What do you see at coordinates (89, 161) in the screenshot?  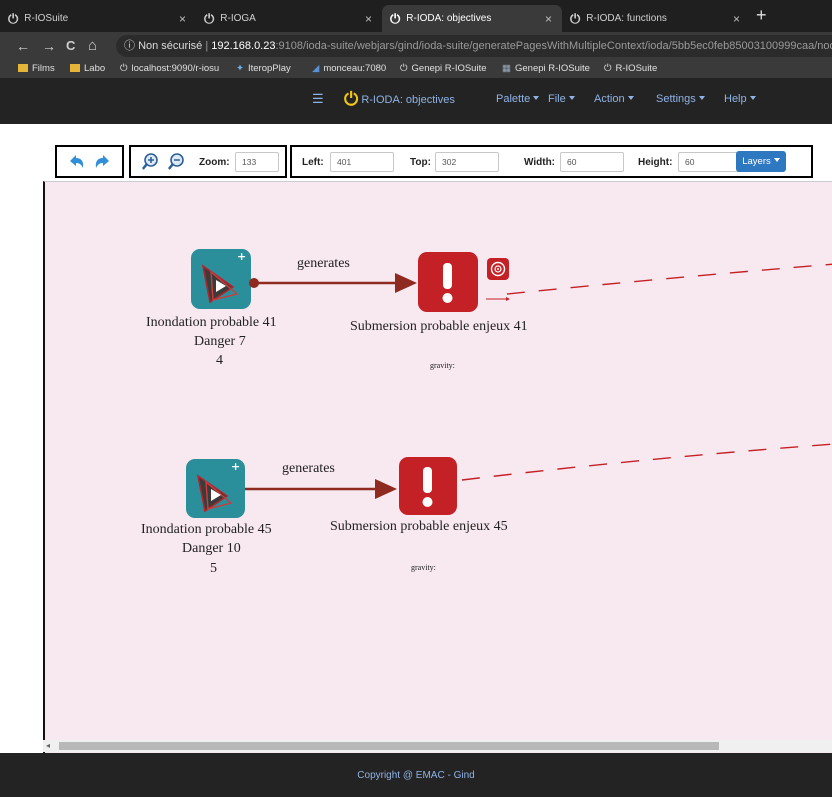 I see `undo-redo-group` at bounding box center [89, 161].